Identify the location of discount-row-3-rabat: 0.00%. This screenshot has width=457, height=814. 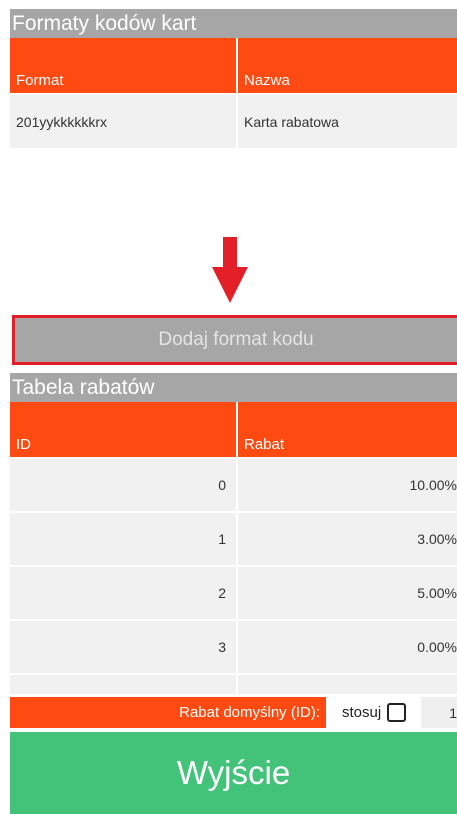
(347, 647).